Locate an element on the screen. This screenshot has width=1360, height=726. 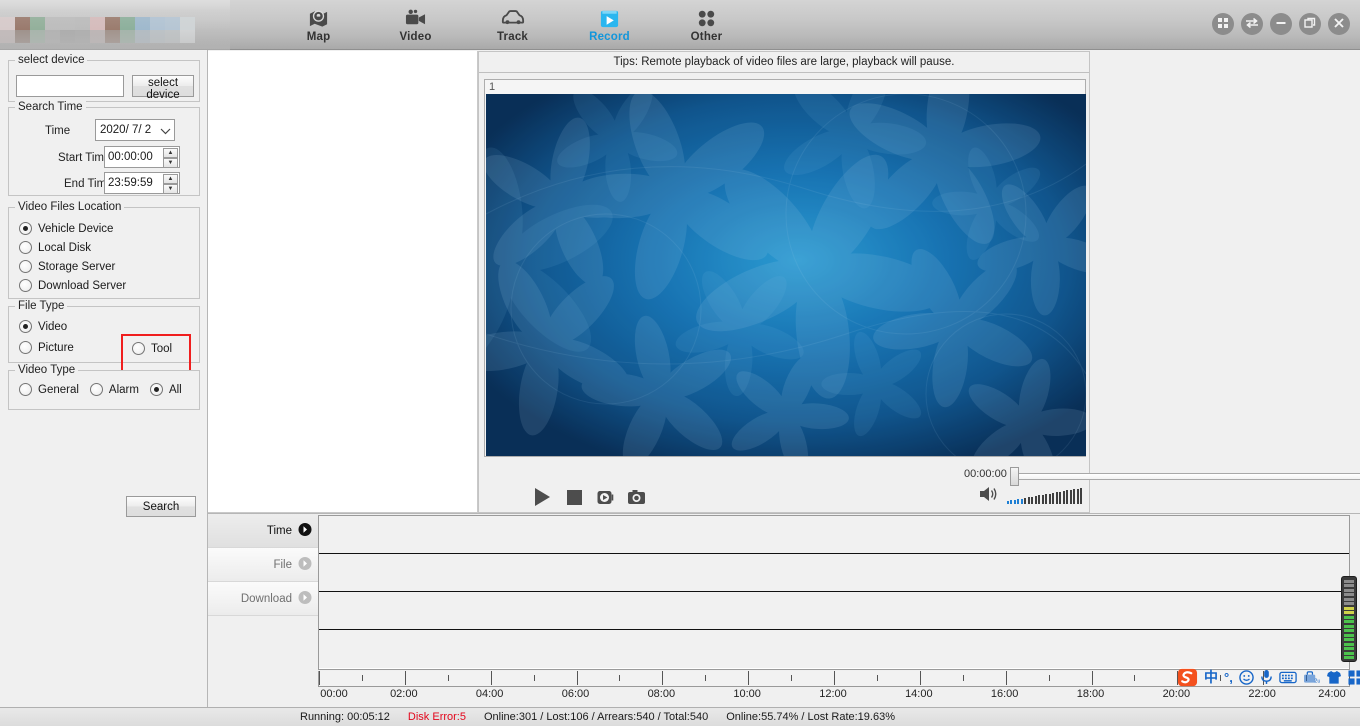
radio-option-download-server: Download Server is located at coordinates (72, 285).